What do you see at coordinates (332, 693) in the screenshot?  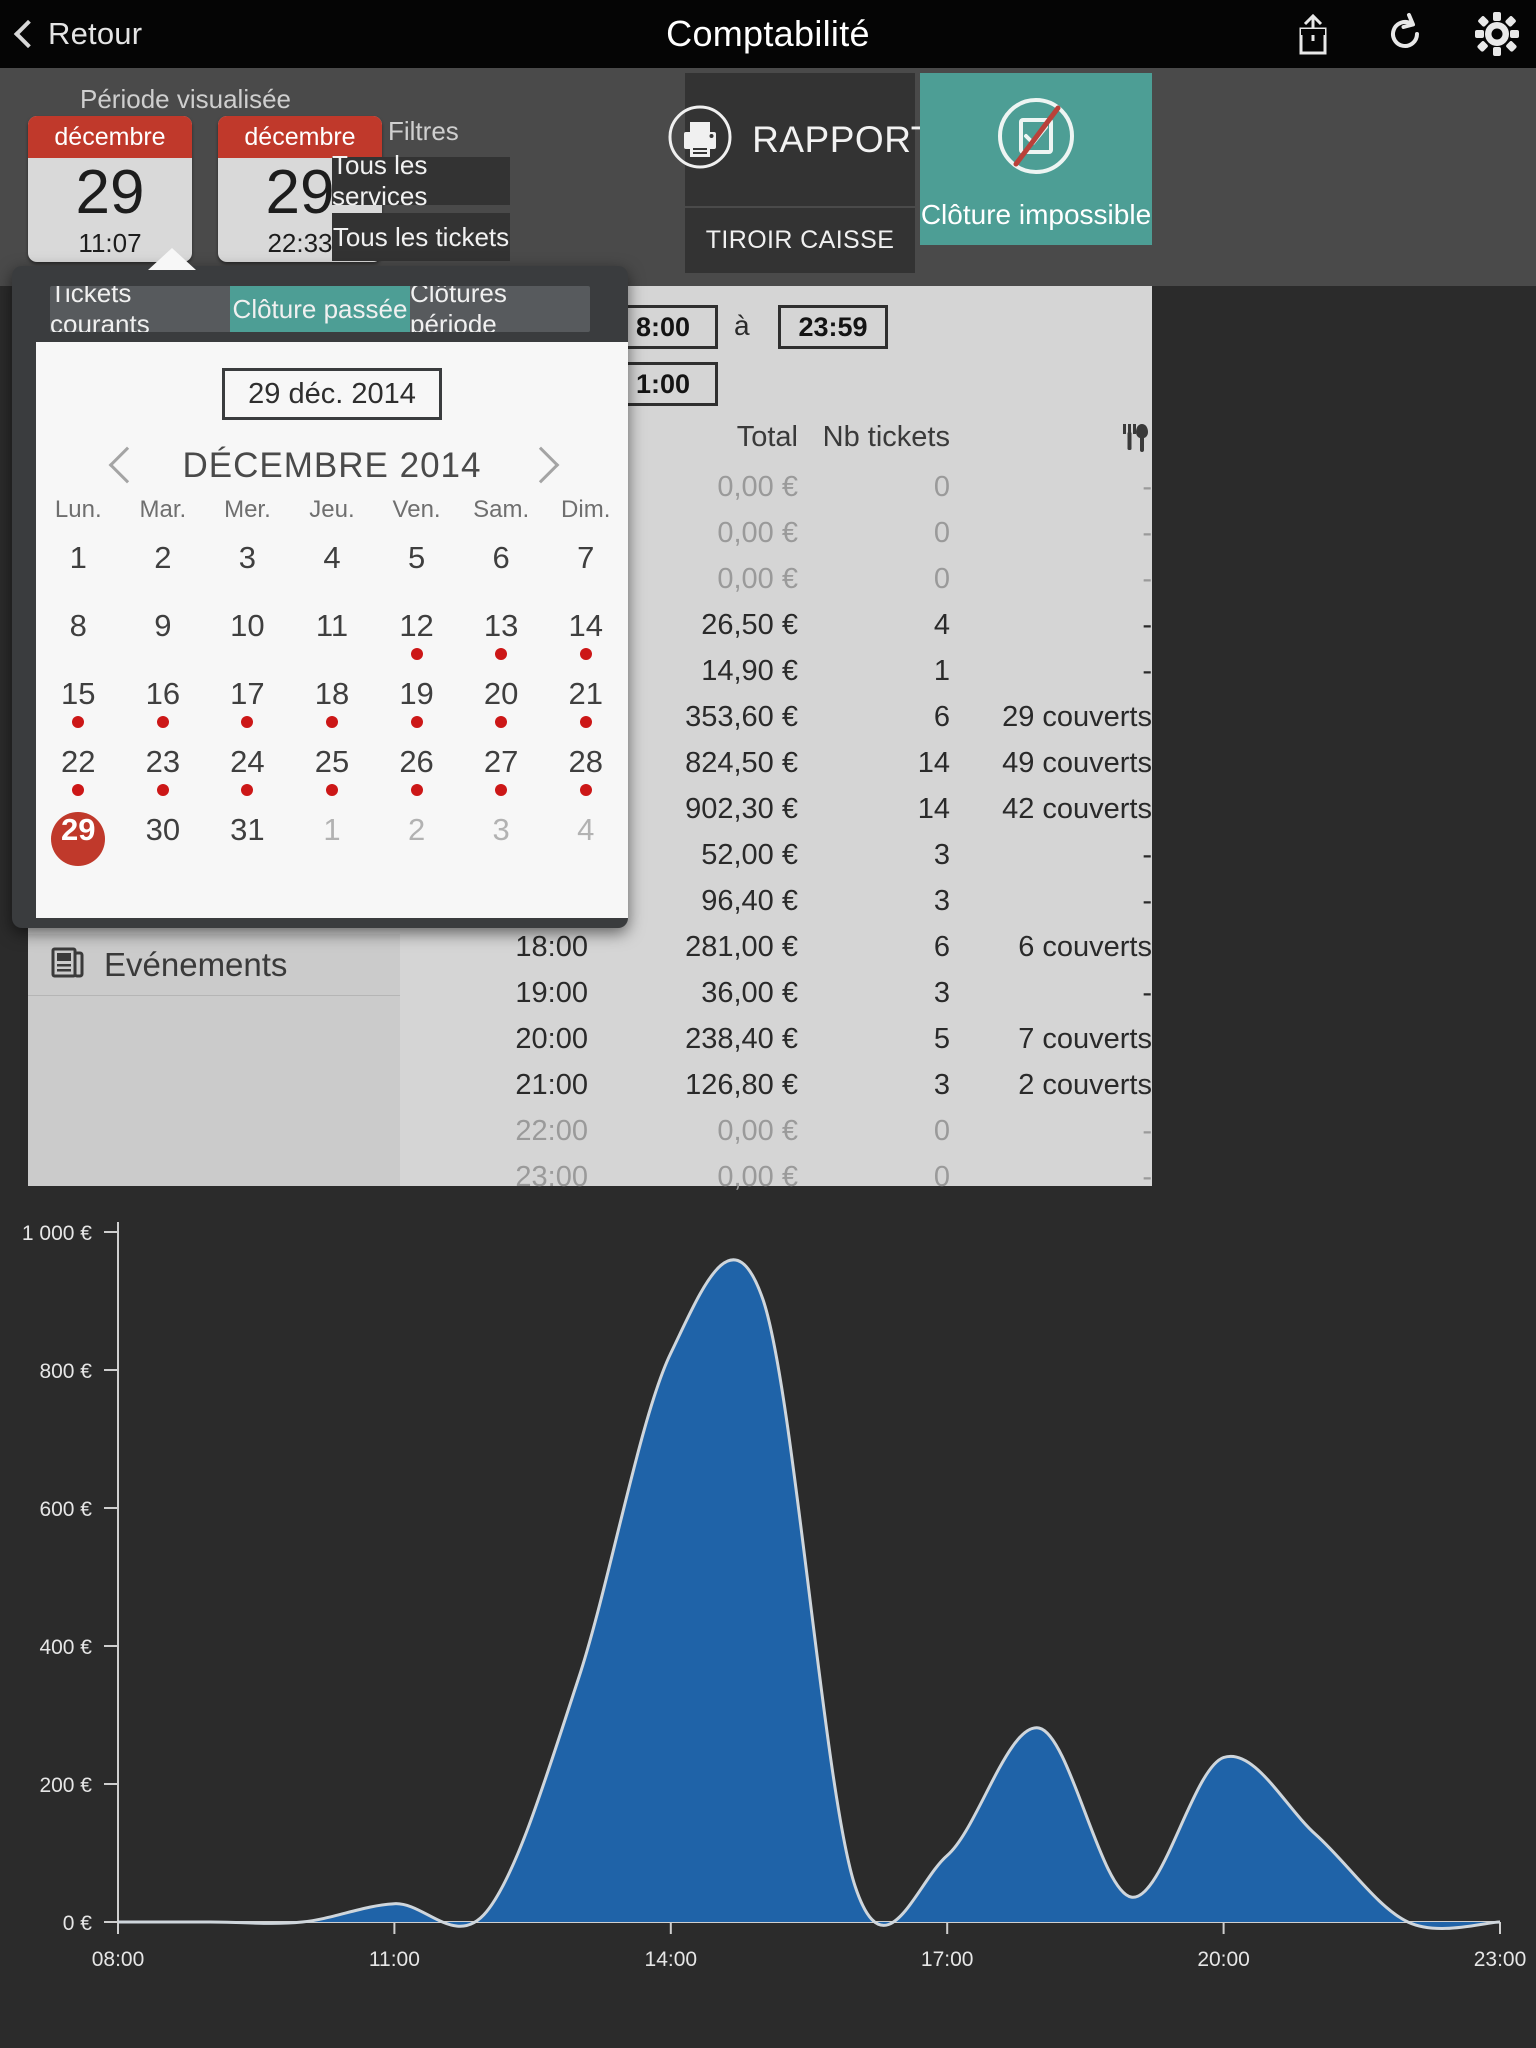 I see `calendar-day-number: 18` at bounding box center [332, 693].